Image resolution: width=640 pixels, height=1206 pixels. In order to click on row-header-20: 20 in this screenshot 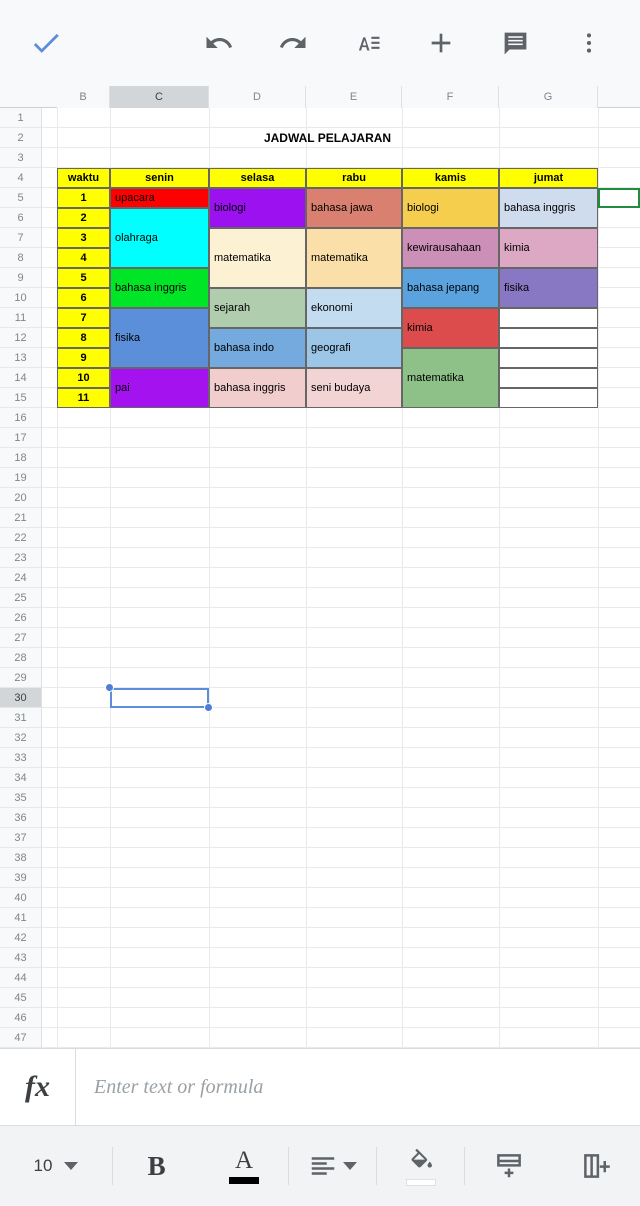, I will do `click(21, 498)`.